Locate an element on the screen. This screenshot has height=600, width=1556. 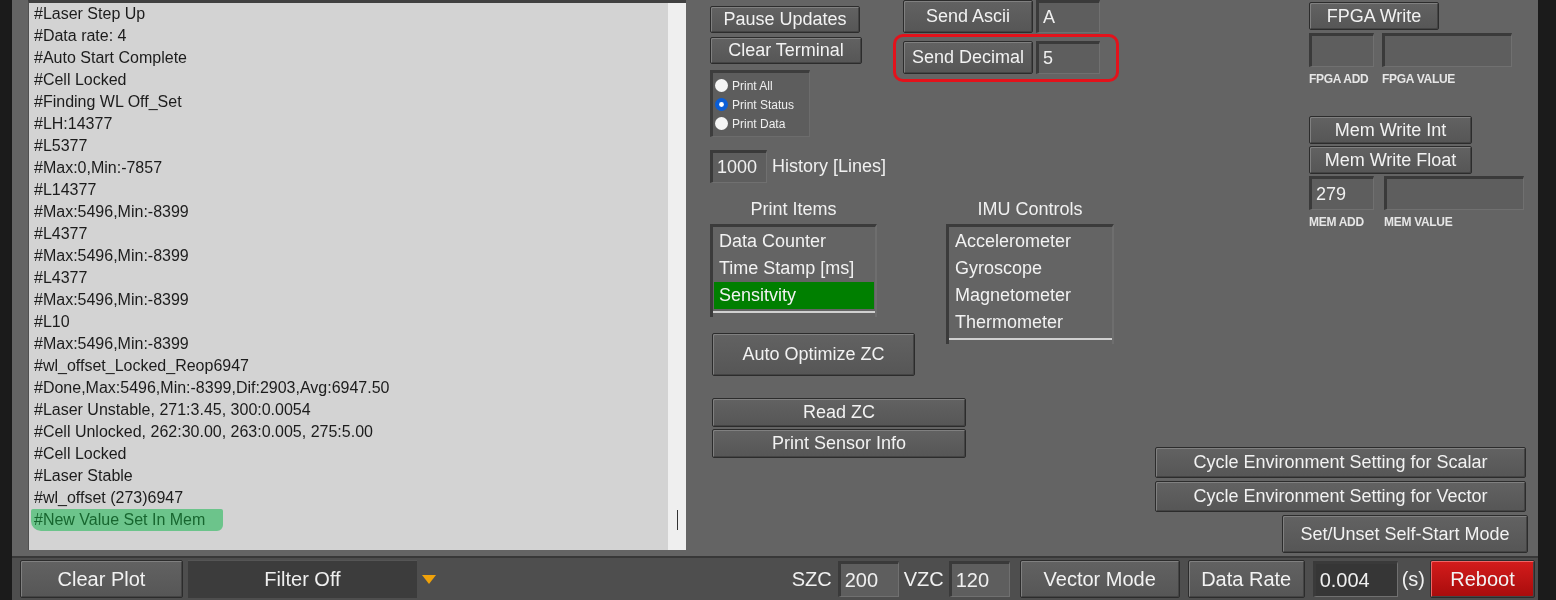
text-cursor is located at coordinates (677, 520).